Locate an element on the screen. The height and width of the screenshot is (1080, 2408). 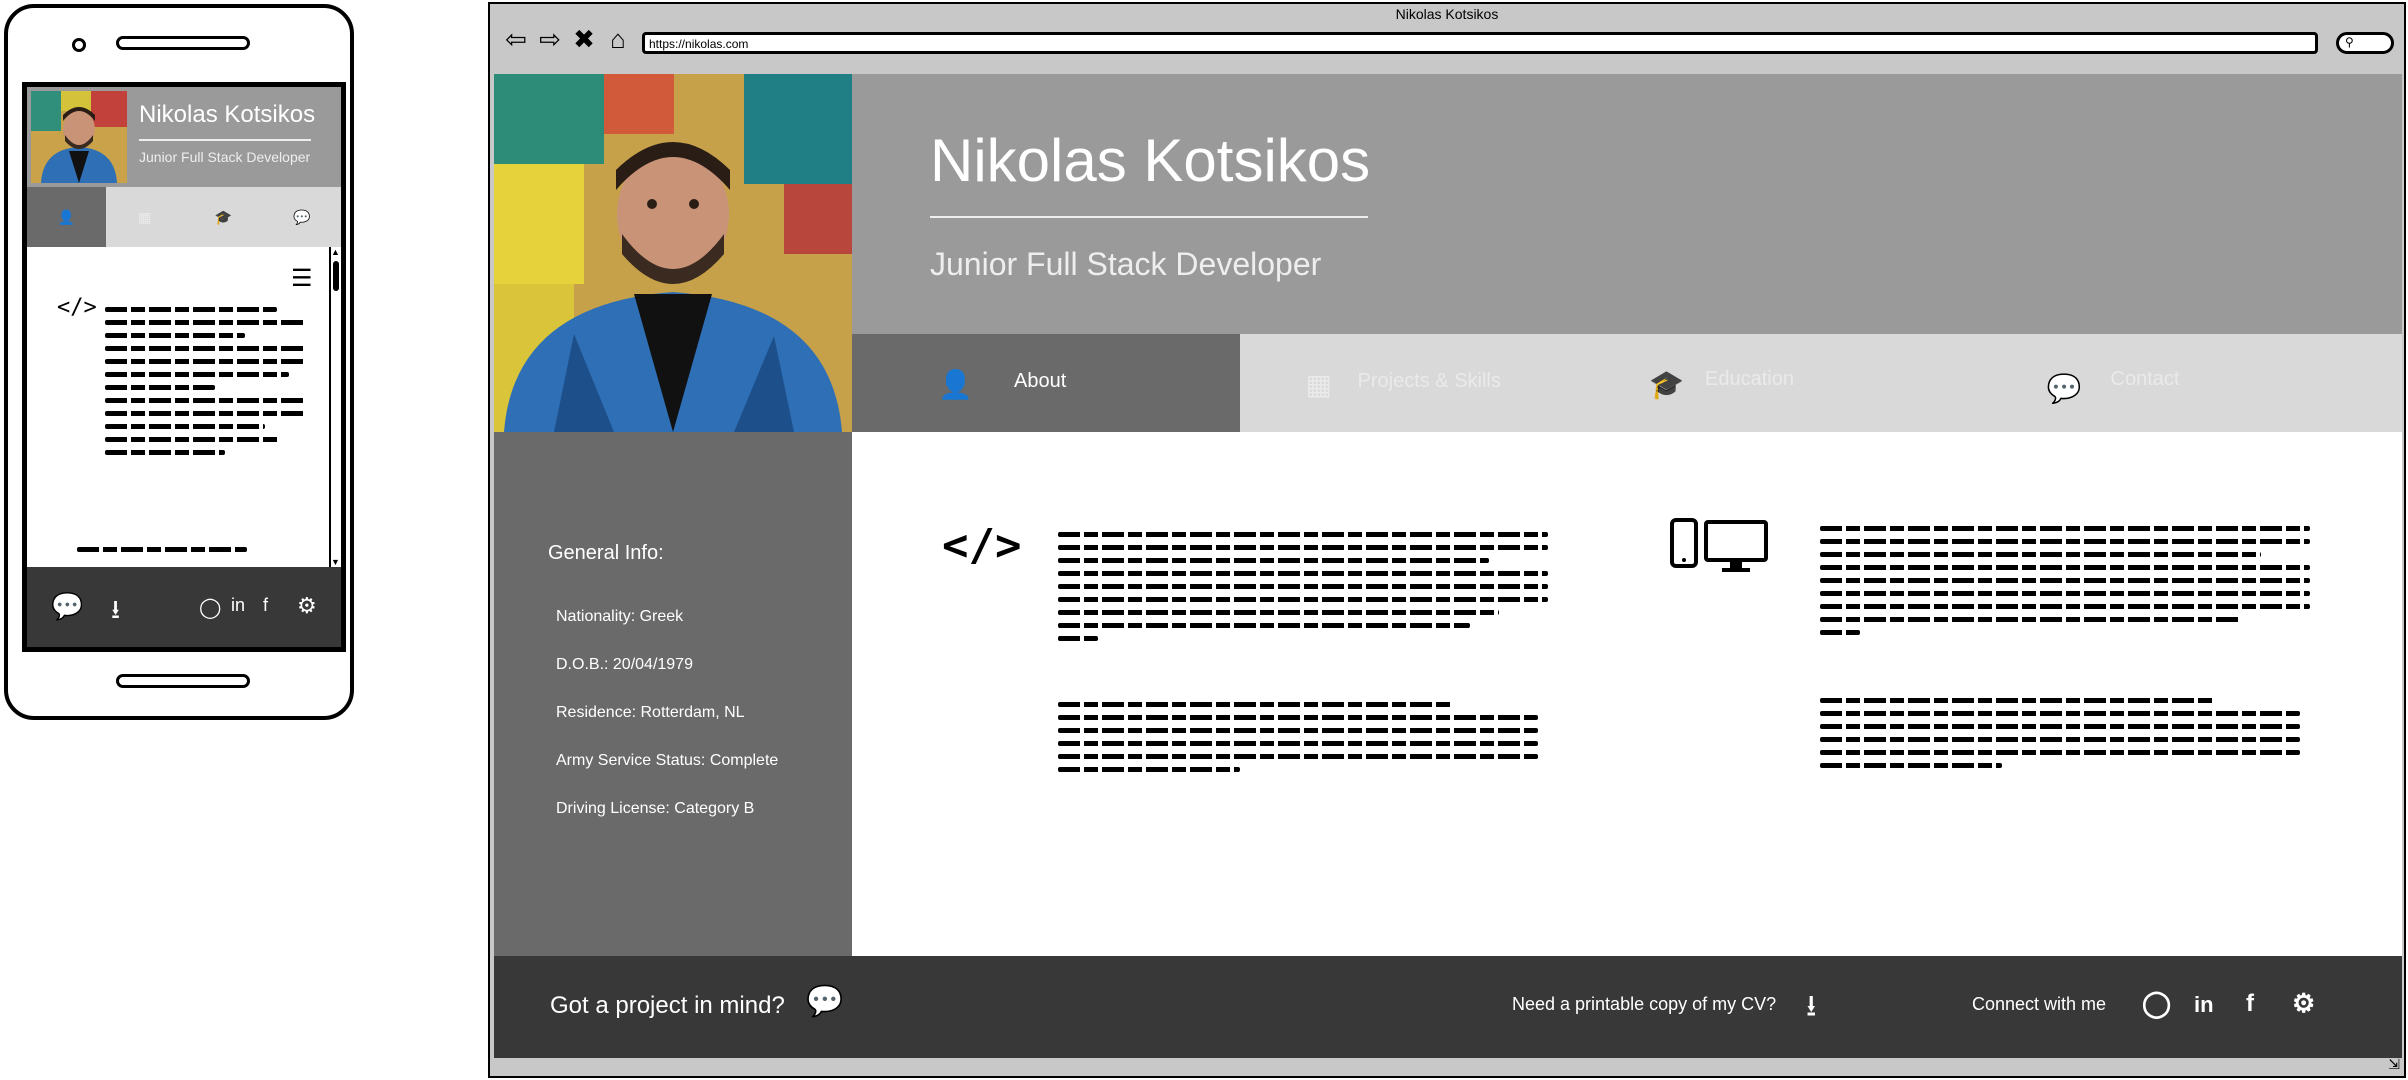
info-driving-license: Driving License: Category B is located at coordinates (655, 808).